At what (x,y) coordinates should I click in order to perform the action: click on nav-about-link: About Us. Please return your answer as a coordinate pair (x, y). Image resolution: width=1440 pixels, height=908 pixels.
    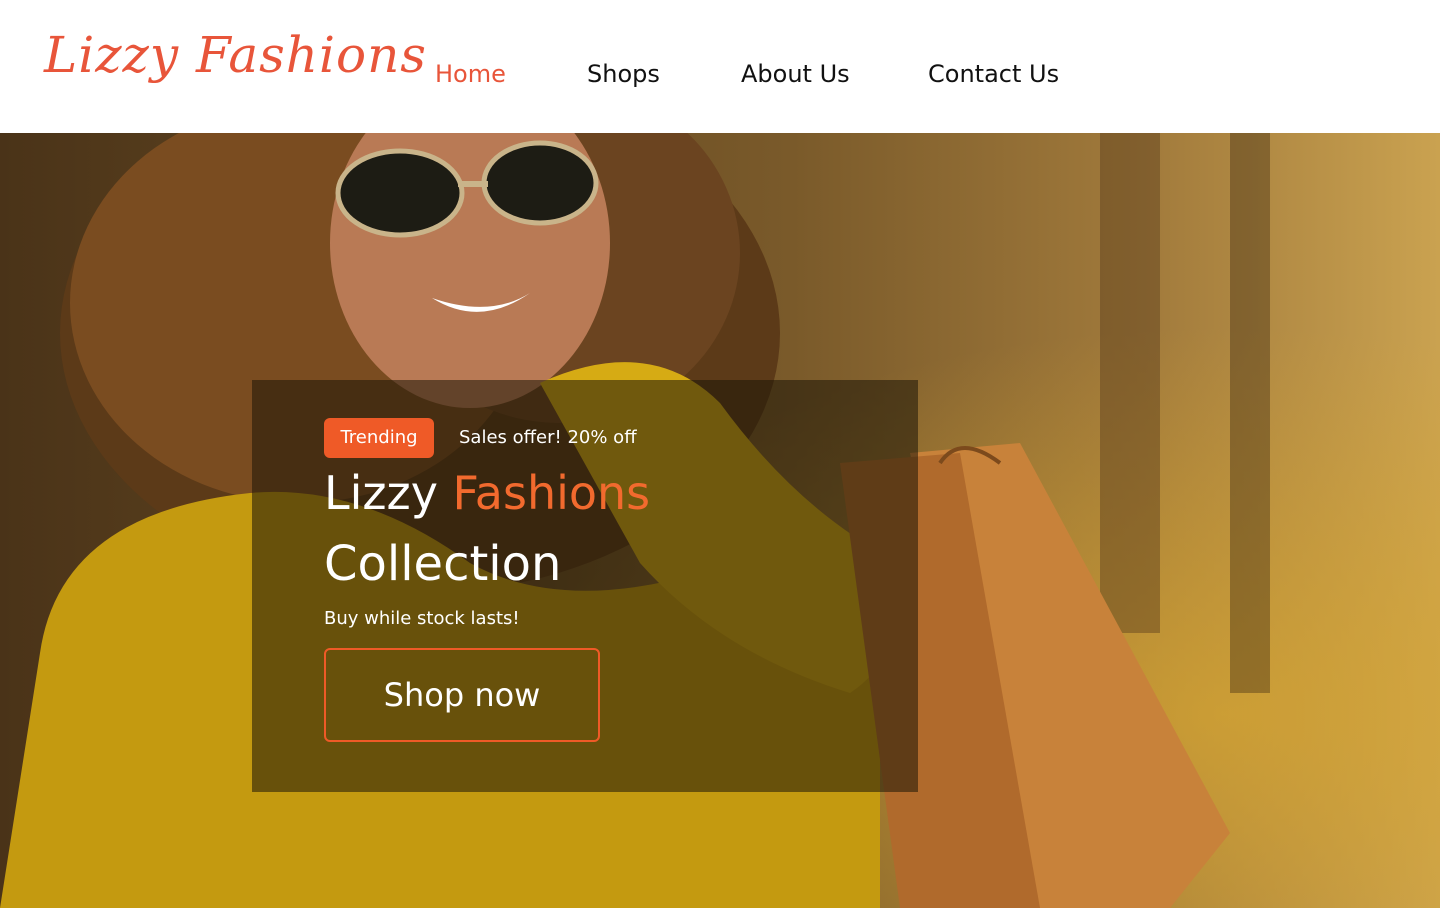
    Looking at the image, I should click on (795, 74).